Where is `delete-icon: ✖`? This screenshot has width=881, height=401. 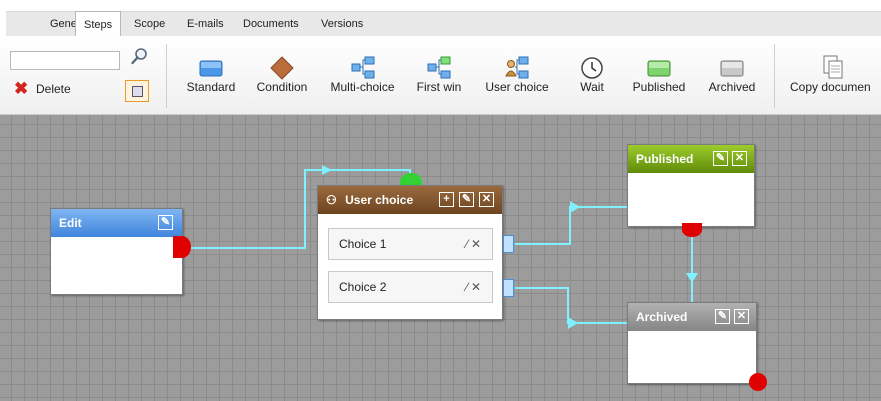 delete-icon: ✖ is located at coordinates (21, 88).